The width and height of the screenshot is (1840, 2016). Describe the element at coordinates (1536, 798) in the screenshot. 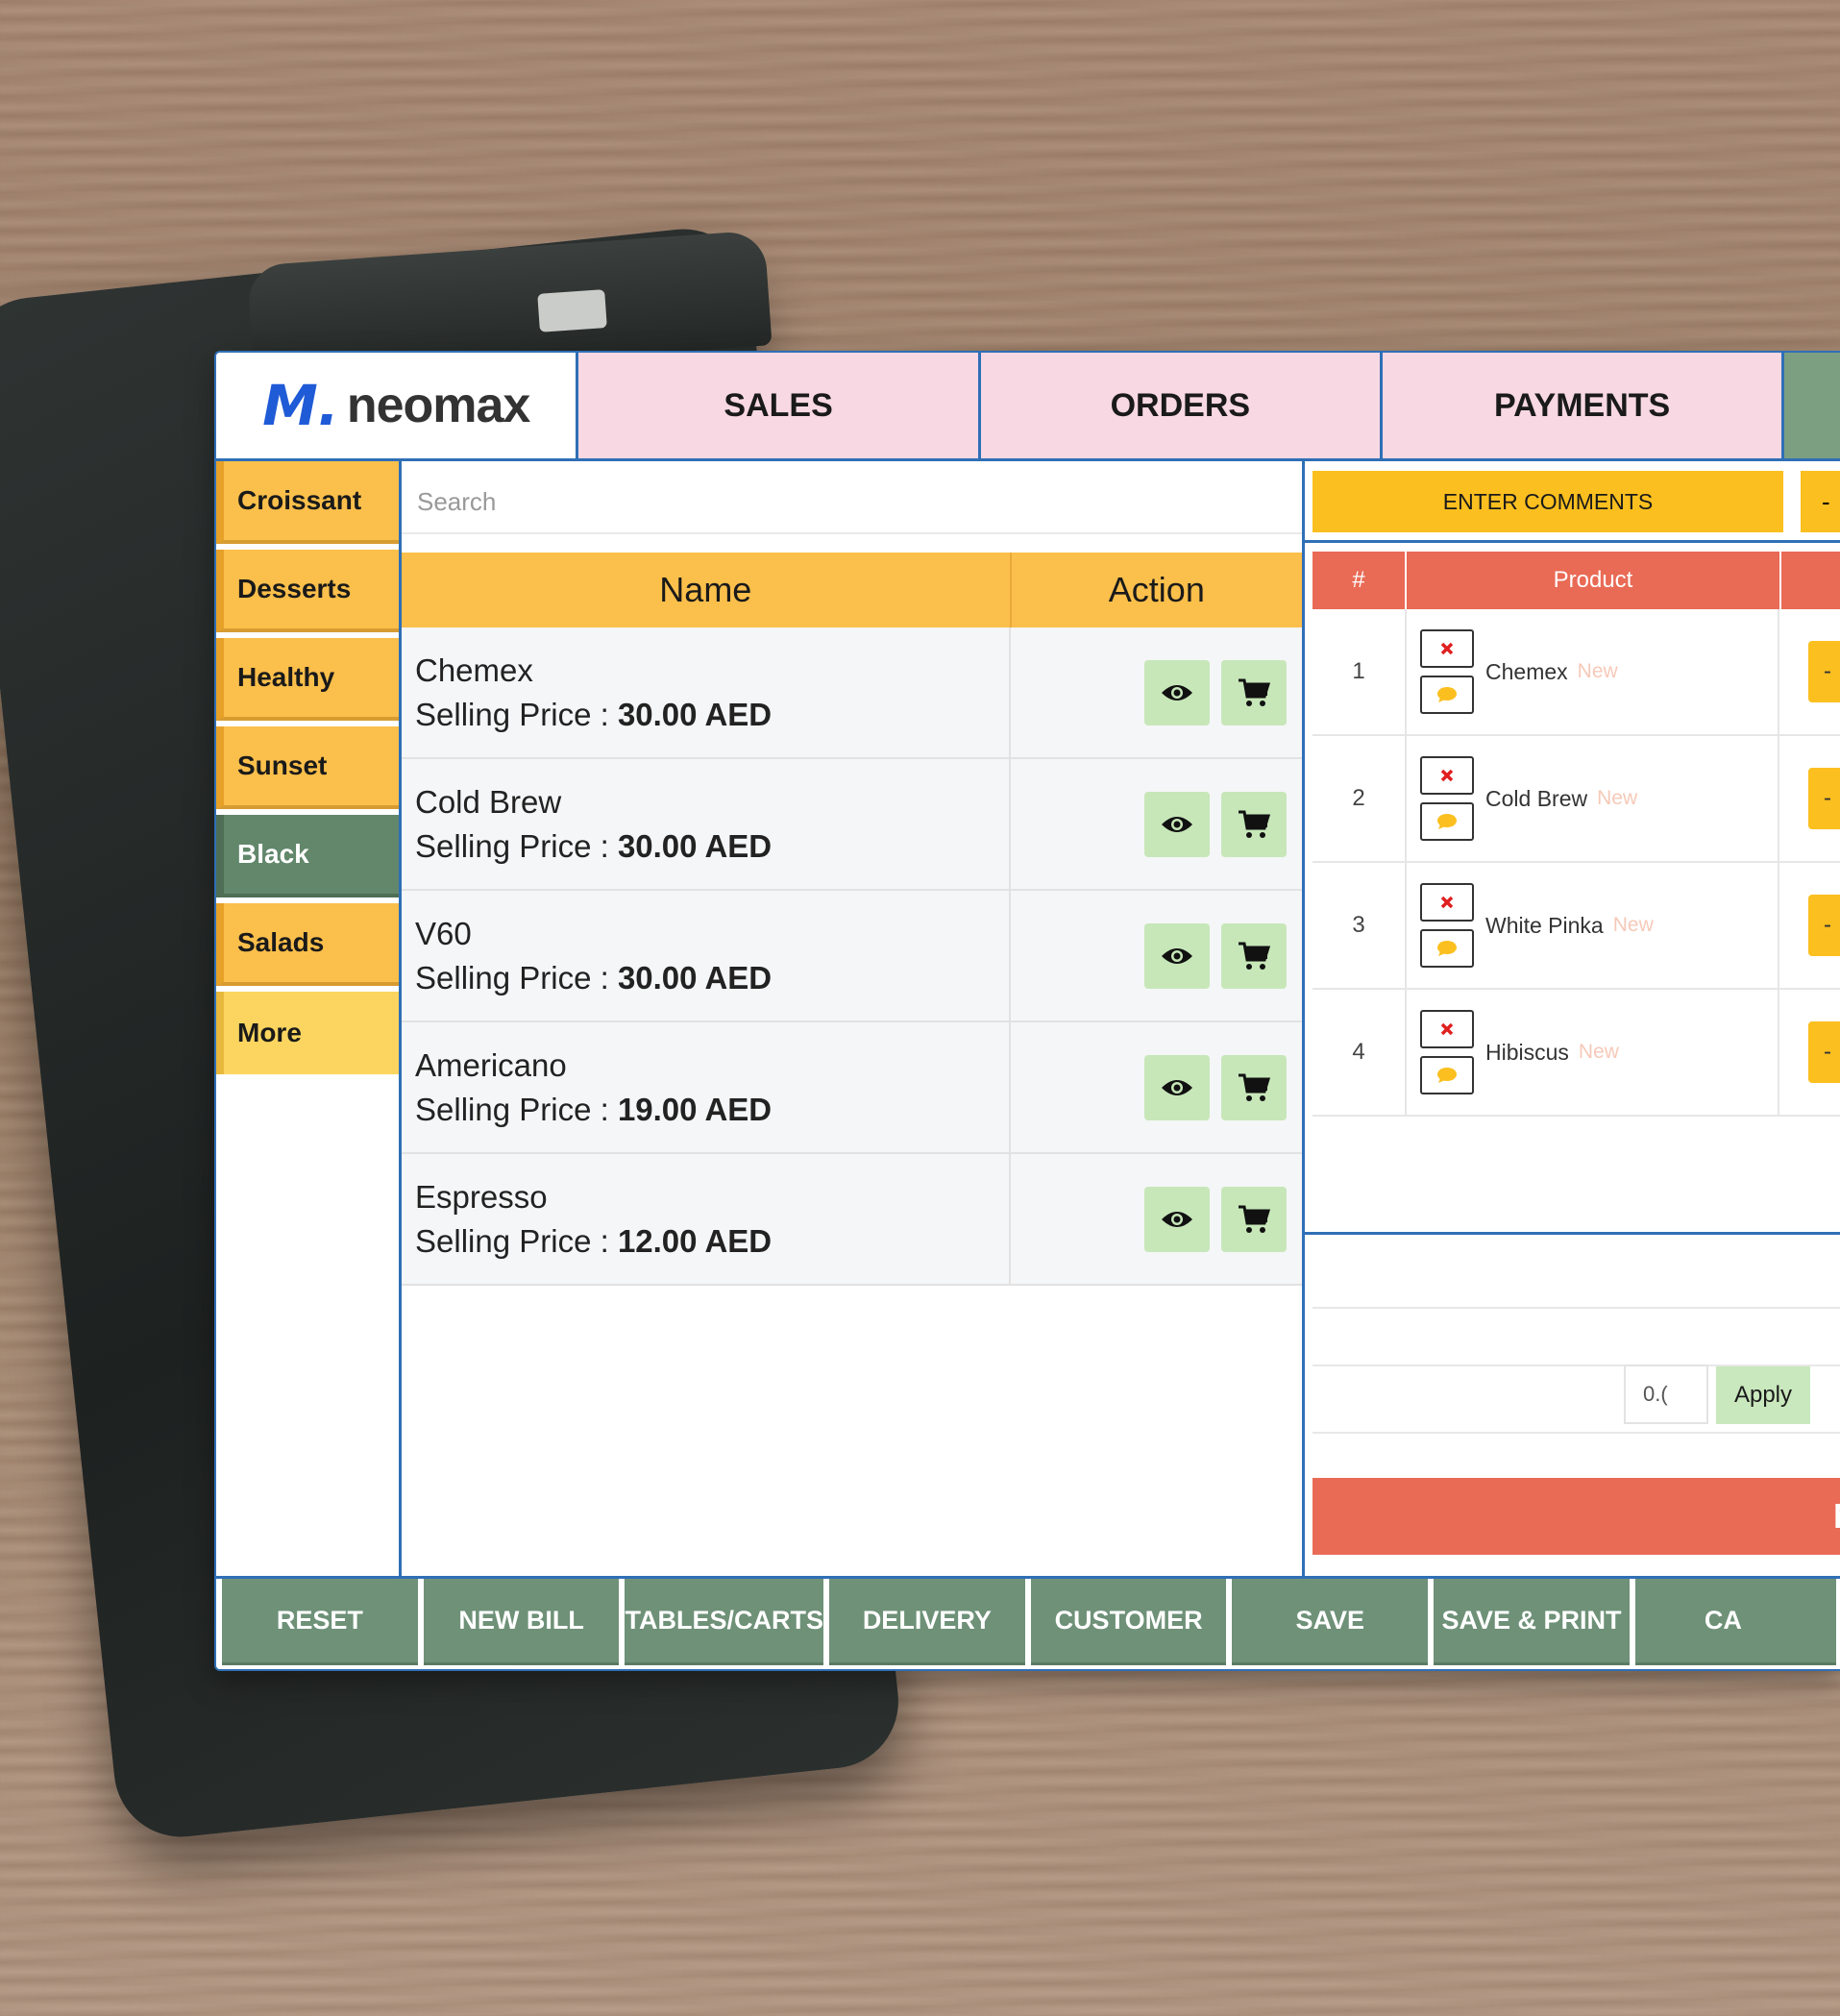

I see `order-product-name: Cold Brew` at that location.